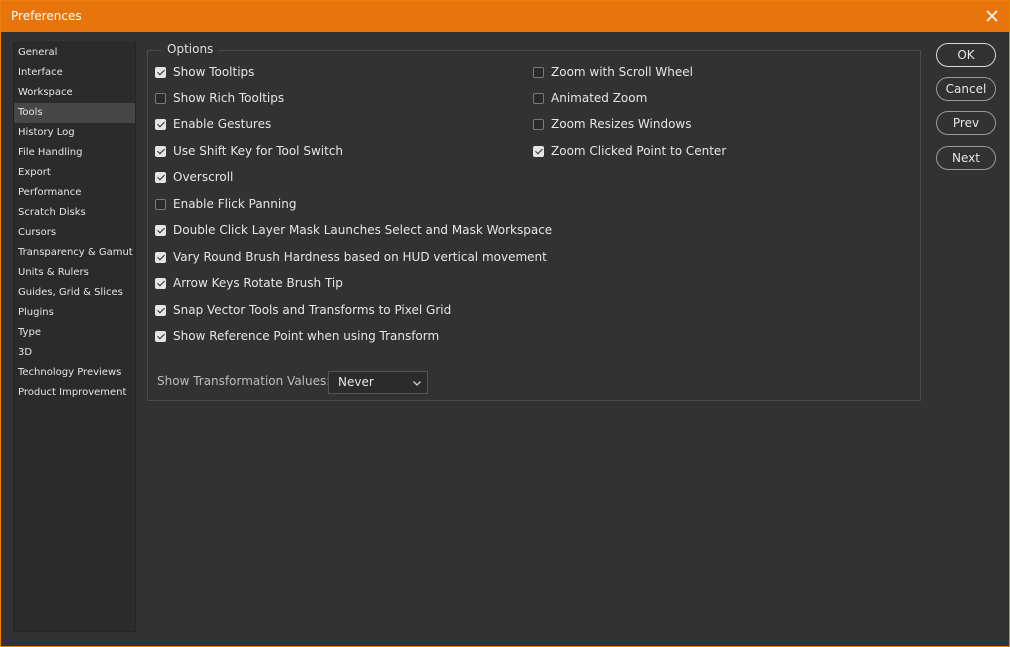  I want to click on option-row: Show Tooltips, so click(204, 72).